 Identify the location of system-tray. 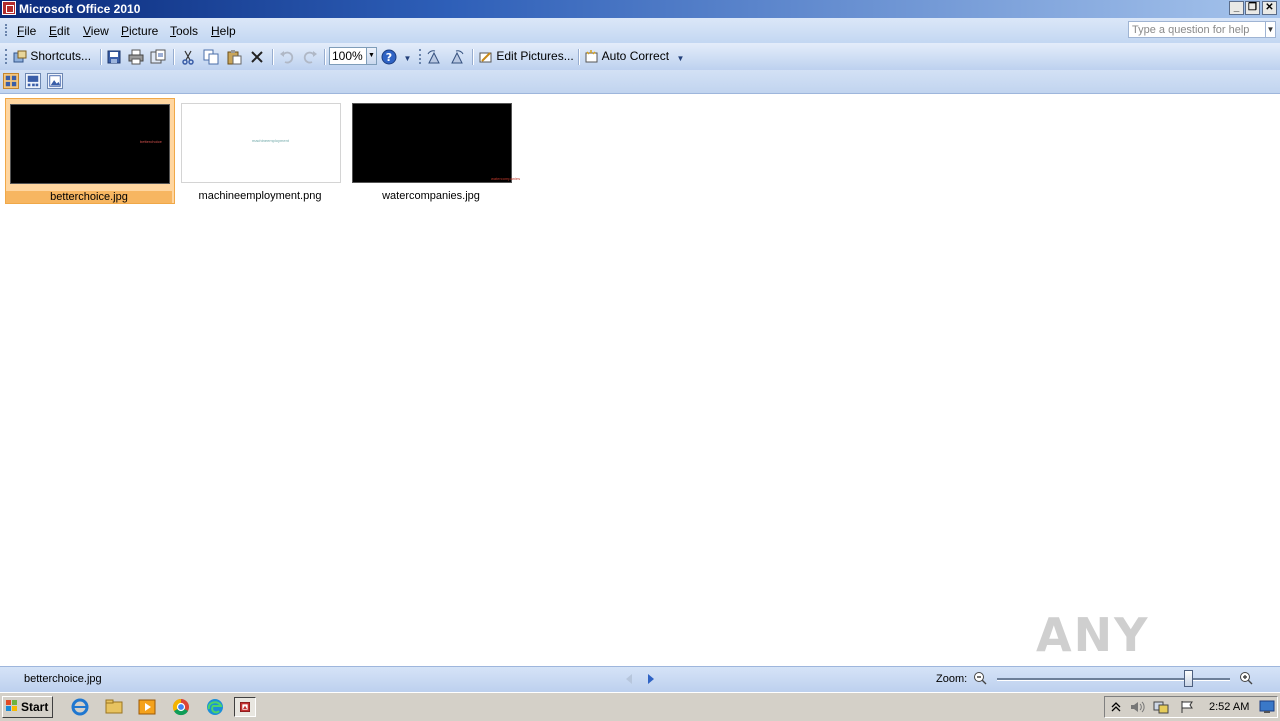
(1191, 707).